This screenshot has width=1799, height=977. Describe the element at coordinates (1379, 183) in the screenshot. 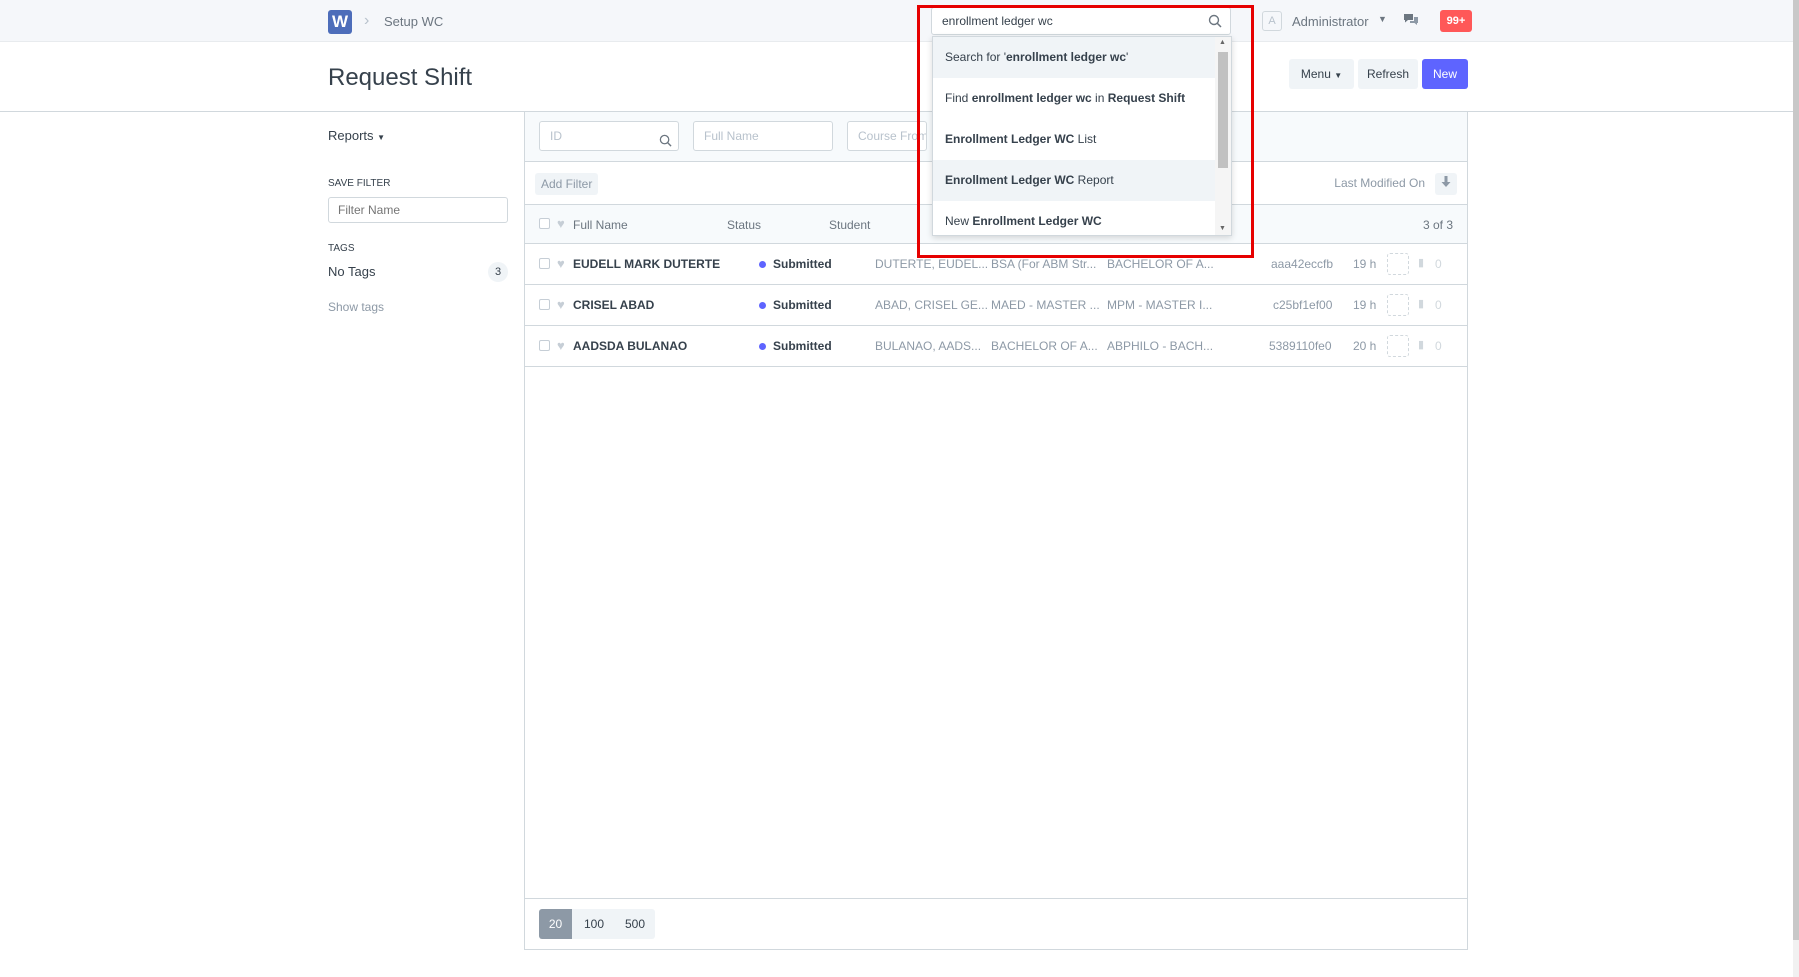

I see `sort-selector: Last Modified On` at that location.